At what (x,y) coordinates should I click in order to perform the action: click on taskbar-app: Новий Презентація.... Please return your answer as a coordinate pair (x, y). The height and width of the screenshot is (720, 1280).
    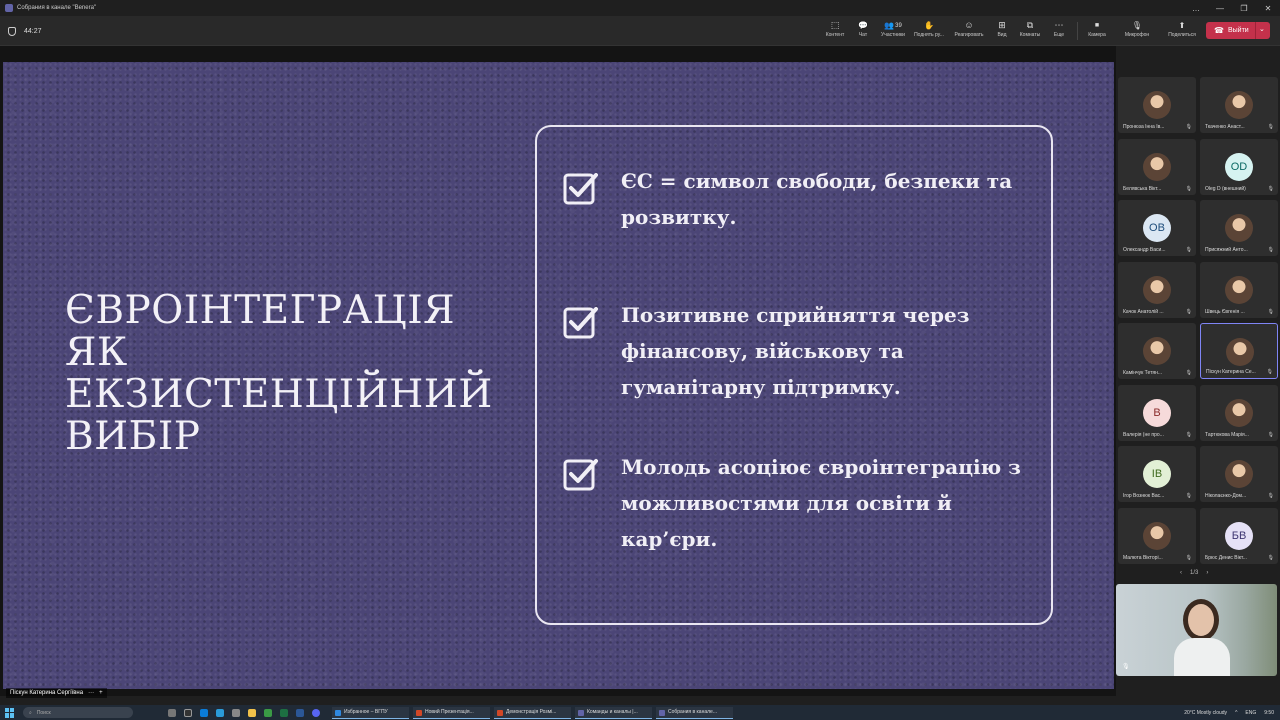
    Looking at the image, I should click on (451, 712).